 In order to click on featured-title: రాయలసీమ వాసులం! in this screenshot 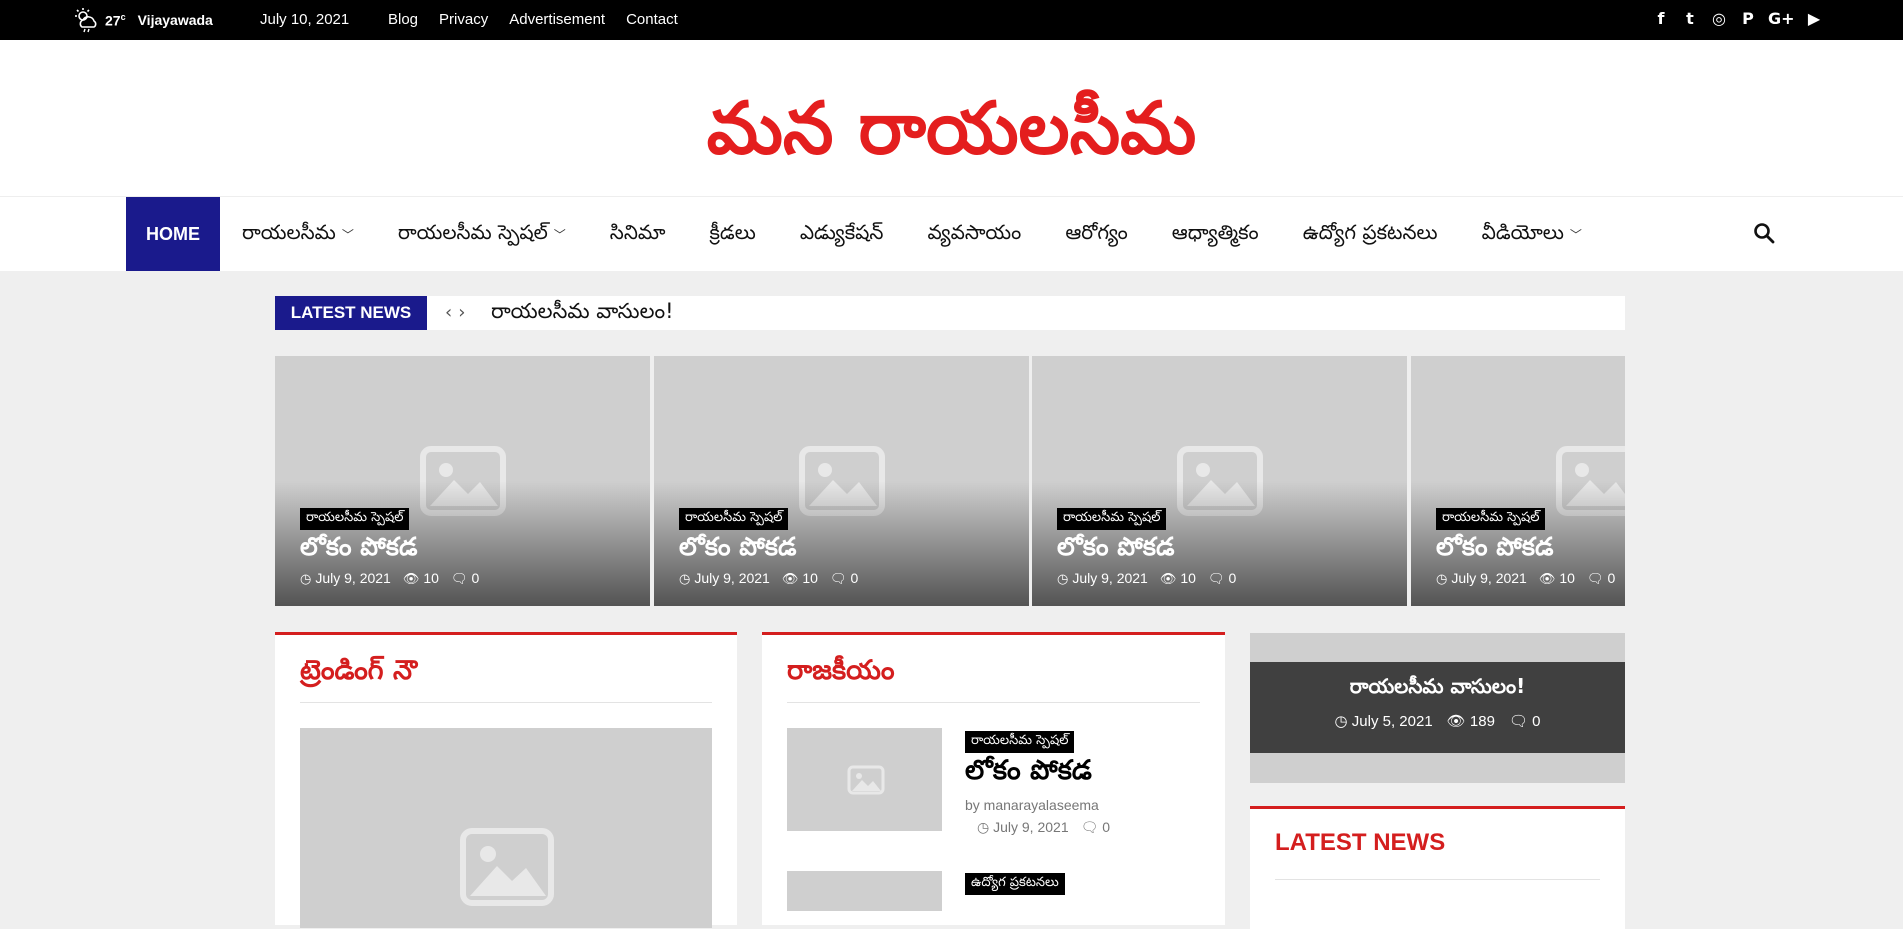, I will do `click(1437, 688)`.